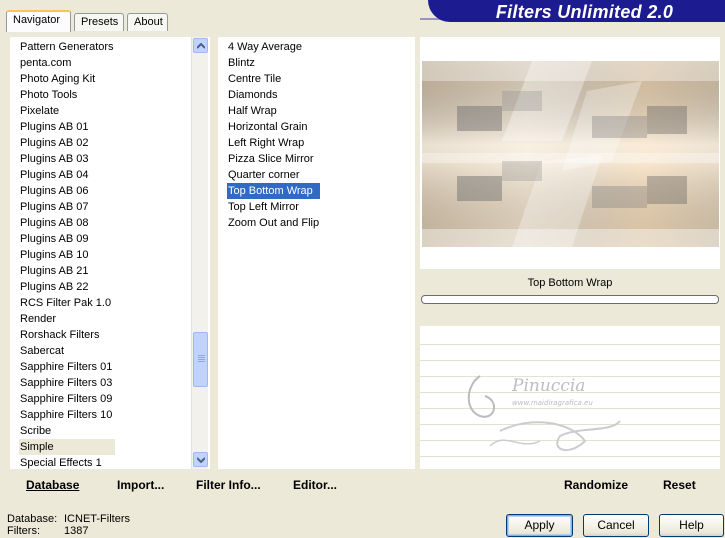 This screenshot has width=725, height=538. I want to click on preview-image, so click(570, 154).